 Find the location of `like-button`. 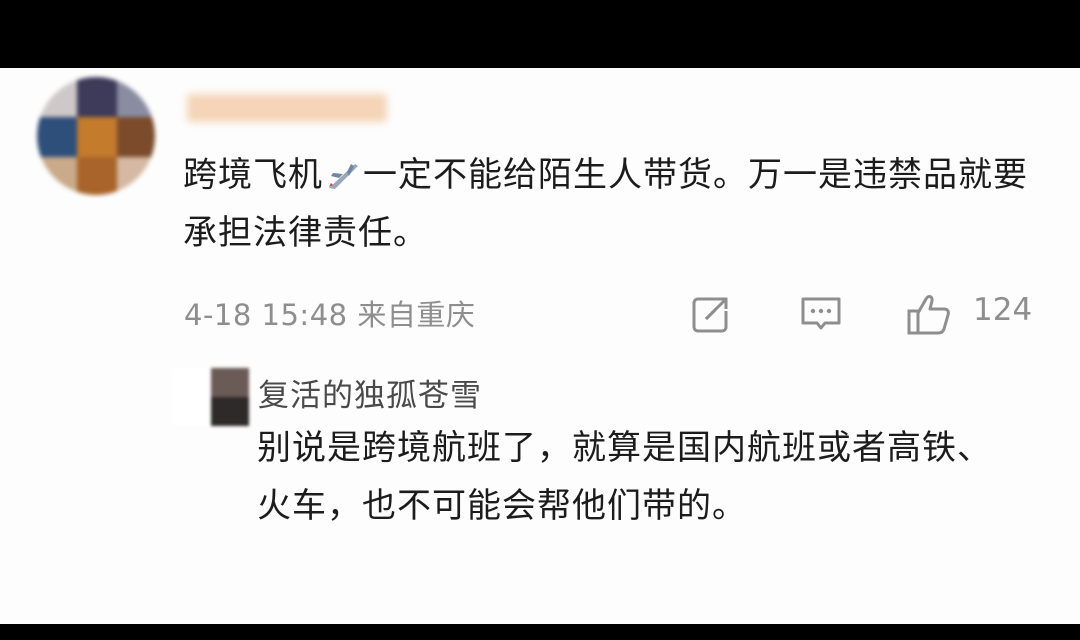

like-button is located at coordinates (928, 313).